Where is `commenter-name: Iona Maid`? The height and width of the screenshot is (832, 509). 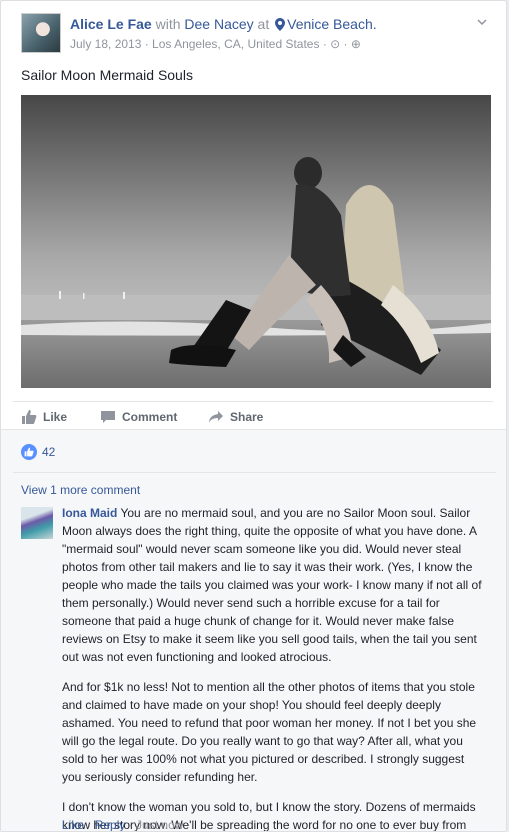 commenter-name: Iona Maid is located at coordinates (89, 513).